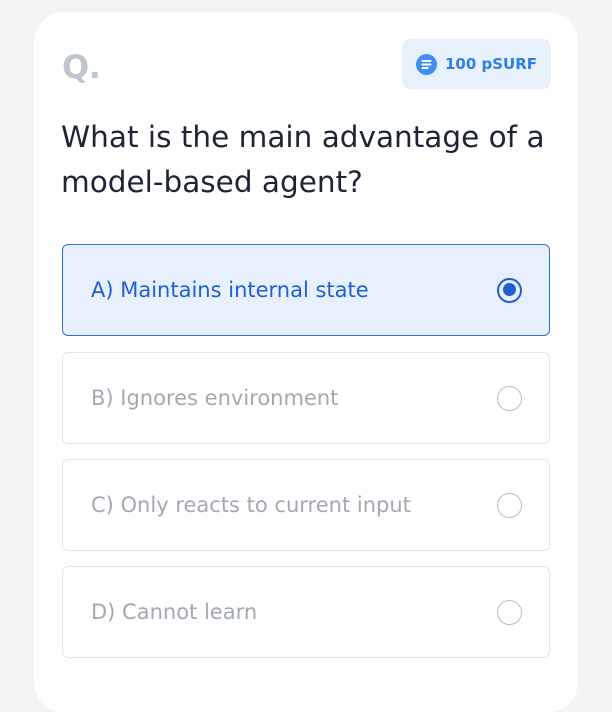 The image size is (612, 712). I want to click on option-label: A) Maintains internal state, so click(230, 290).